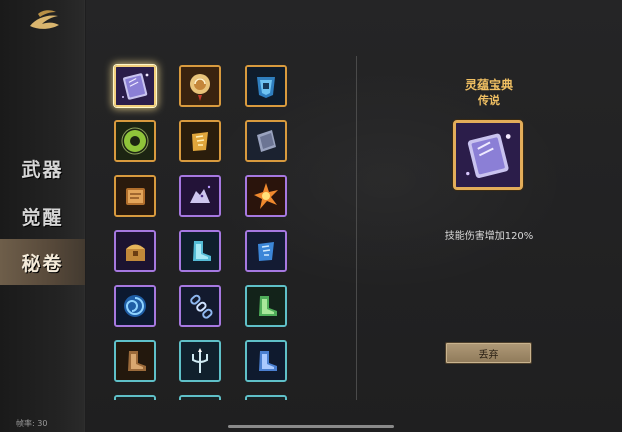 This screenshot has height=432, width=622. What do you see at coordinates (356, 228) in the screenshot?
I see `panel-divider` at bounding box center [356, 228].